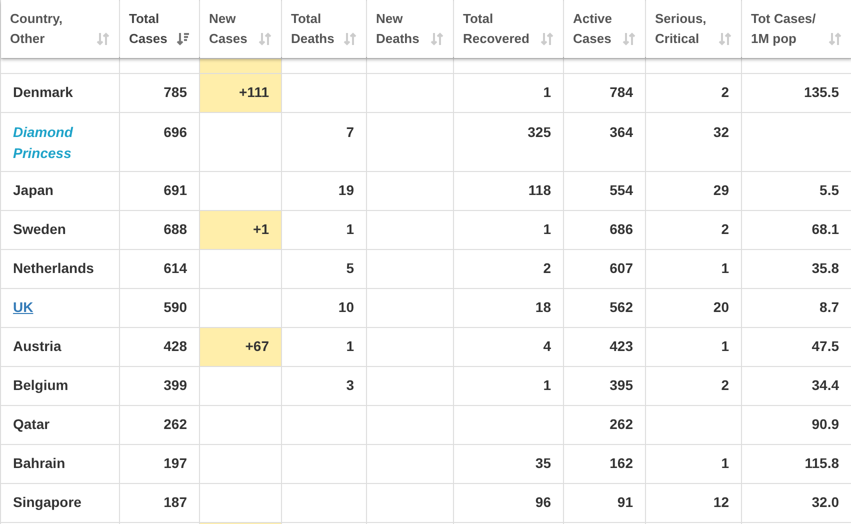 The width and height of the screenshot is (851, 524). What do you see at coordinates (621, 346) in the screenshot?
I see `table-cell-value: 423` at bounding box center [621, 346].